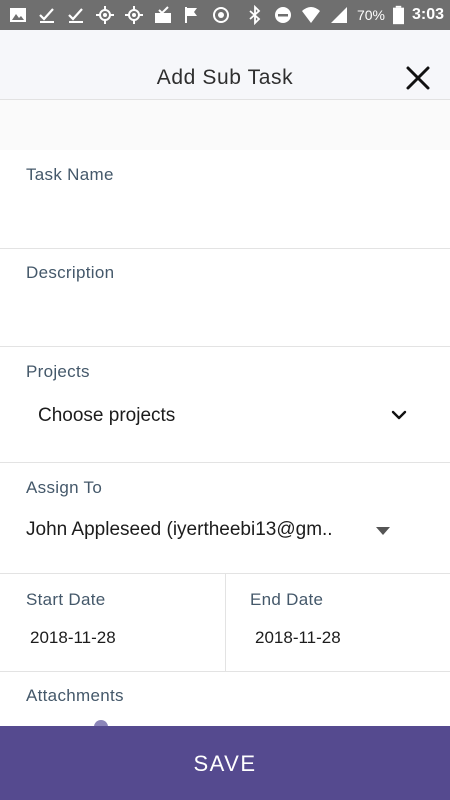 The width and height of the screenshot is (450, 800). I want to click on description-input, so click(225, 315).